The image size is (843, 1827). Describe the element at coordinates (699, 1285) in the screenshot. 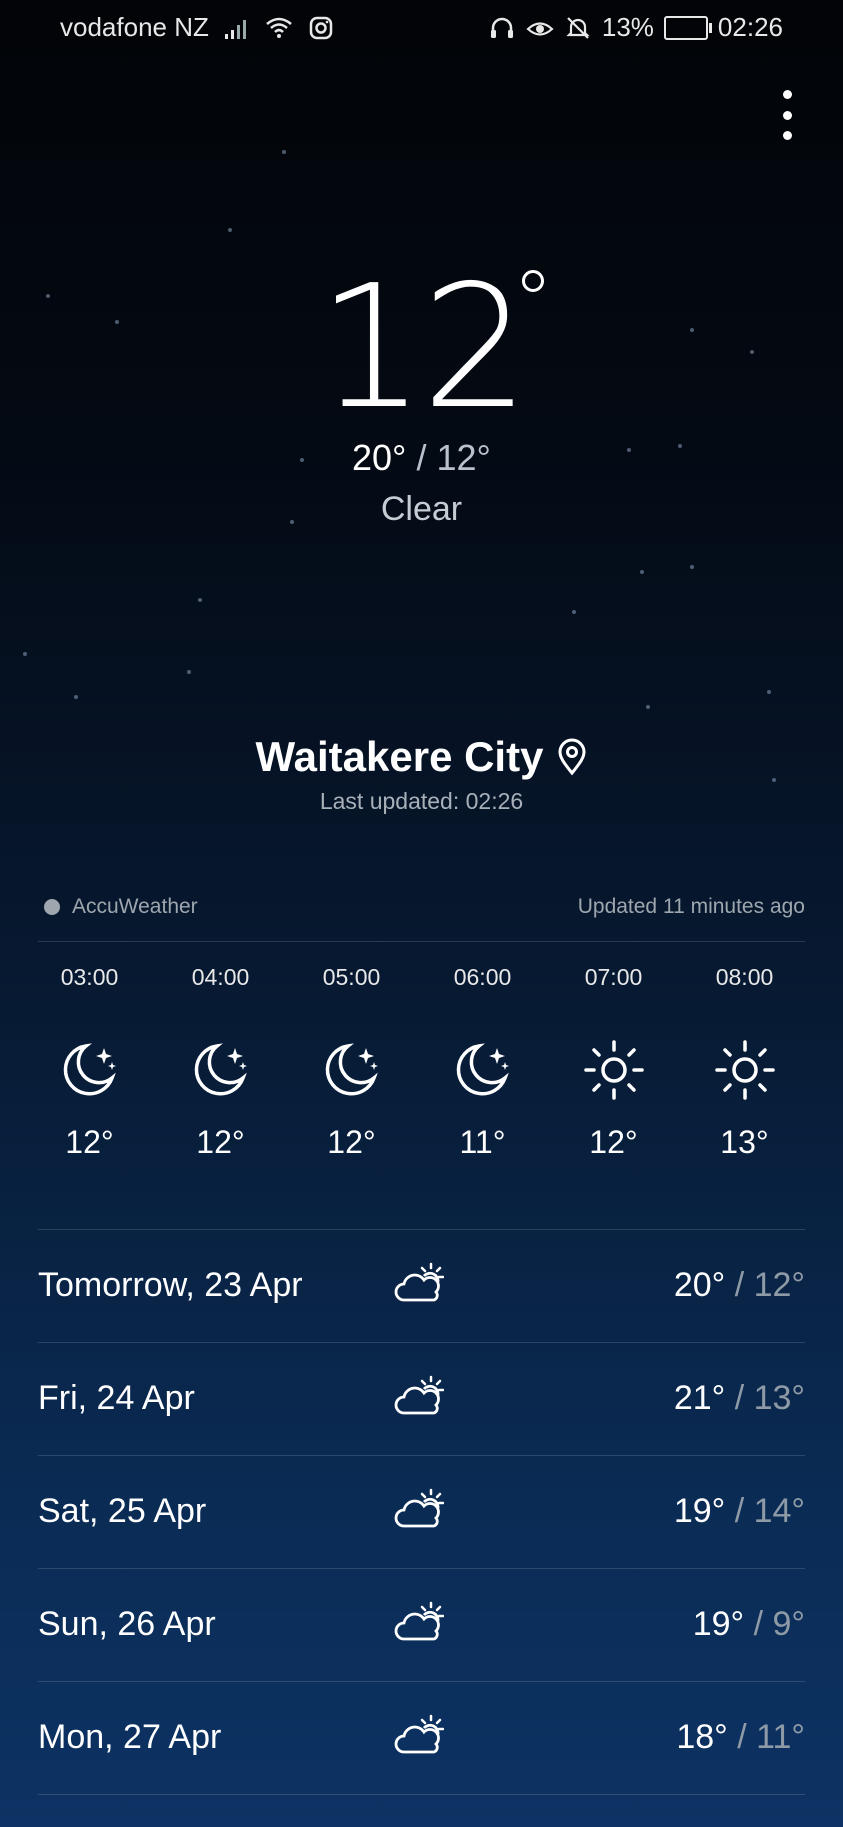

I see `day-high: 20°` at that location.